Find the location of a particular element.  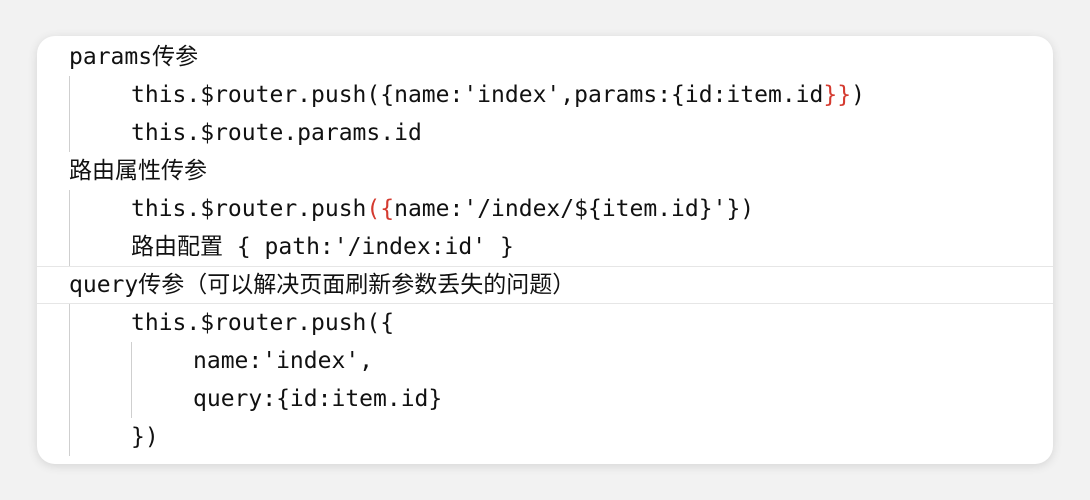

matched-bracket: }} is located at coordinates (837, 95).